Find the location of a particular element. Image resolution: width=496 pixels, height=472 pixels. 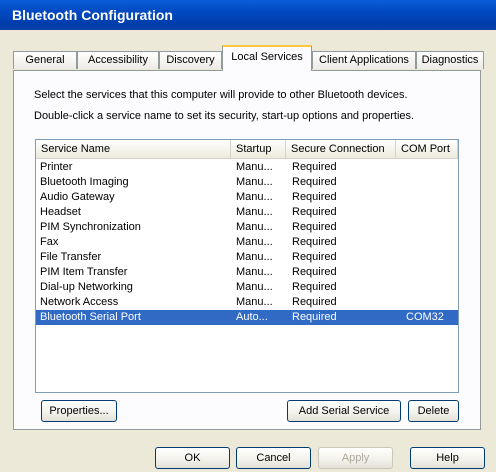

list-row-pim-item-transfer: PIM Item Transfer Manu... Required is located at coordinates (247, 272).